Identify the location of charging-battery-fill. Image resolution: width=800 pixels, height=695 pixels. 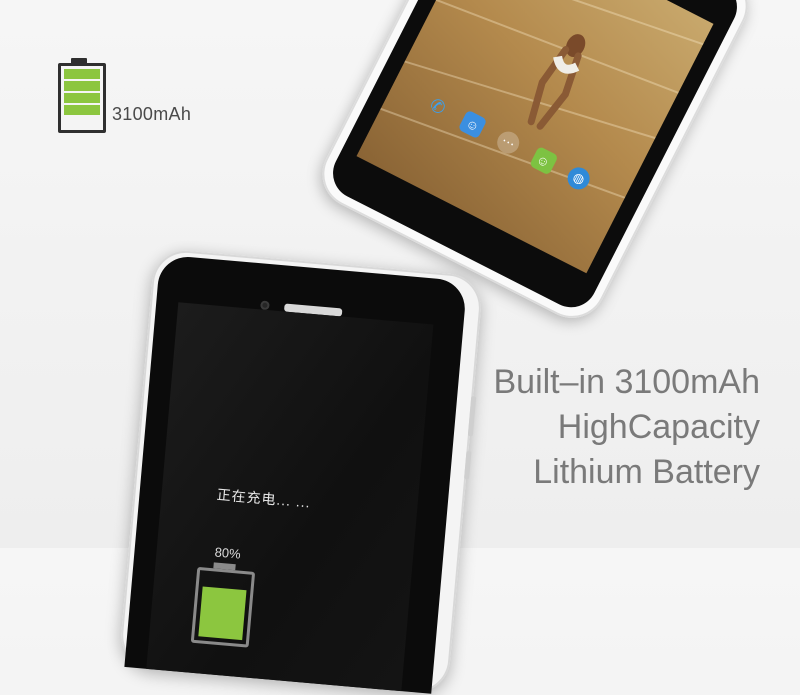
(222, 613).